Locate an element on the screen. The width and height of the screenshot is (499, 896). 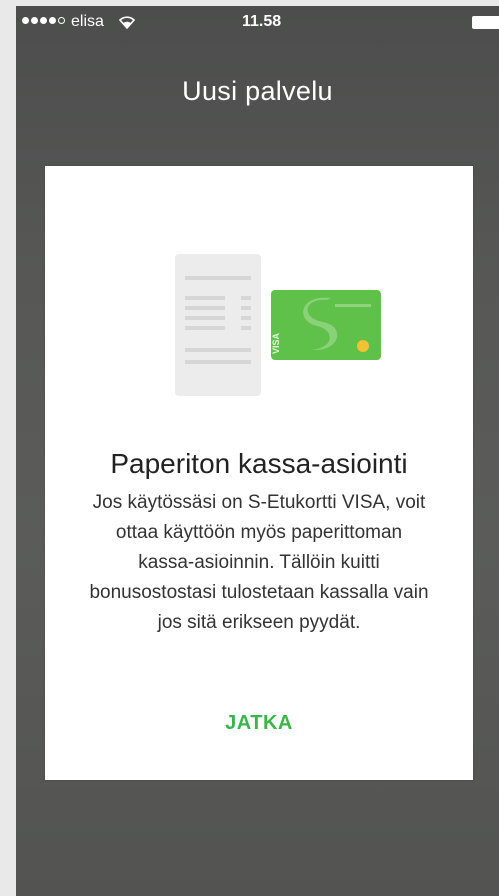
status-bar: elisa 11.58 is located at coordinates (257, 23).